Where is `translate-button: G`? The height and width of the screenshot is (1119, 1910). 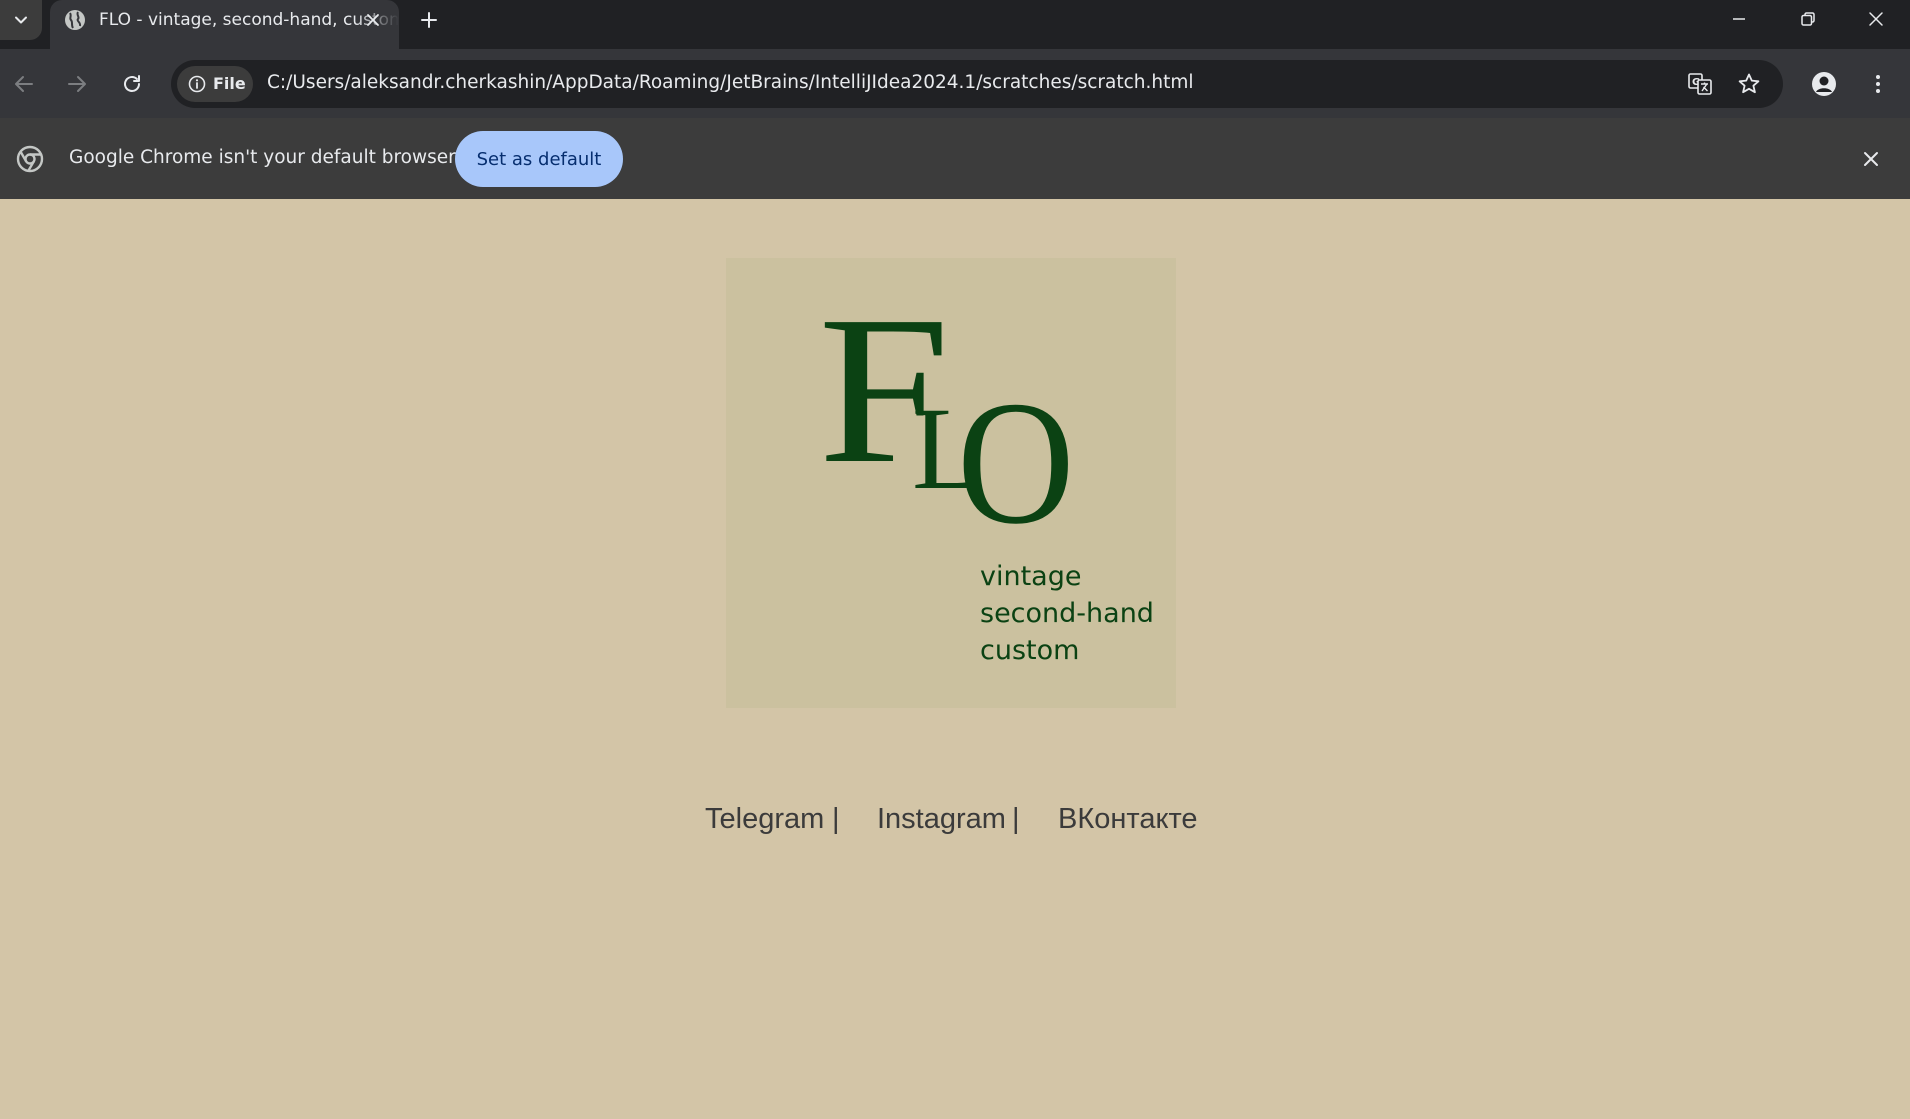 translate-button: G is located at coordinates (1700, 84).